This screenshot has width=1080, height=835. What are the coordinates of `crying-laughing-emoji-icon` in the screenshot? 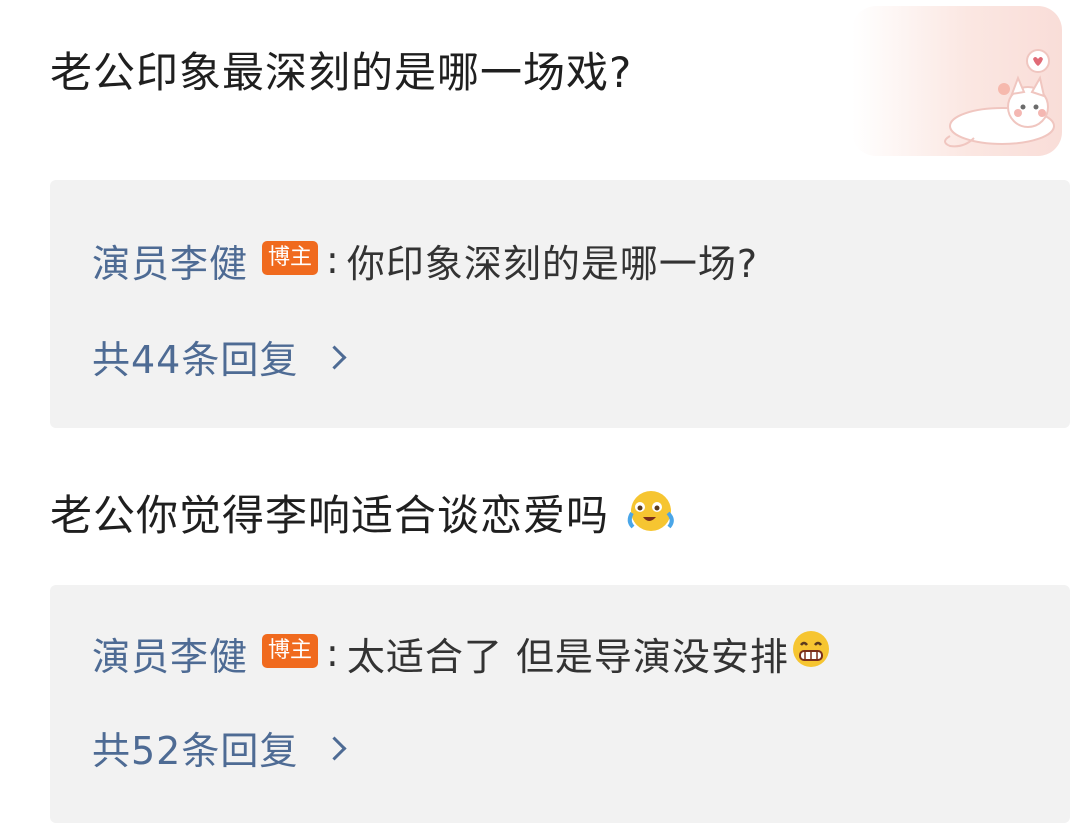 It's located at (651, 518).